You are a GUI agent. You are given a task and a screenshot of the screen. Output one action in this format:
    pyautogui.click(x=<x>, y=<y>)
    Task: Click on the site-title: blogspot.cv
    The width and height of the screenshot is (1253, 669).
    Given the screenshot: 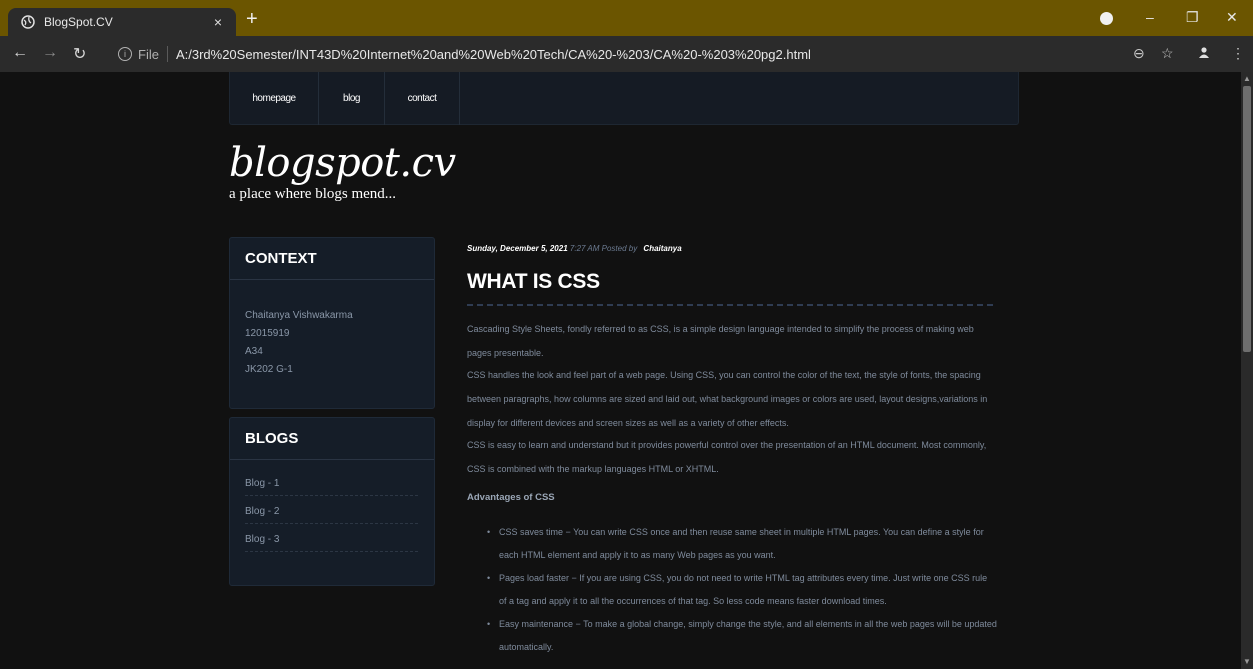 What is the action you would take?
    pyautogui.click(x=342, y=163)
    